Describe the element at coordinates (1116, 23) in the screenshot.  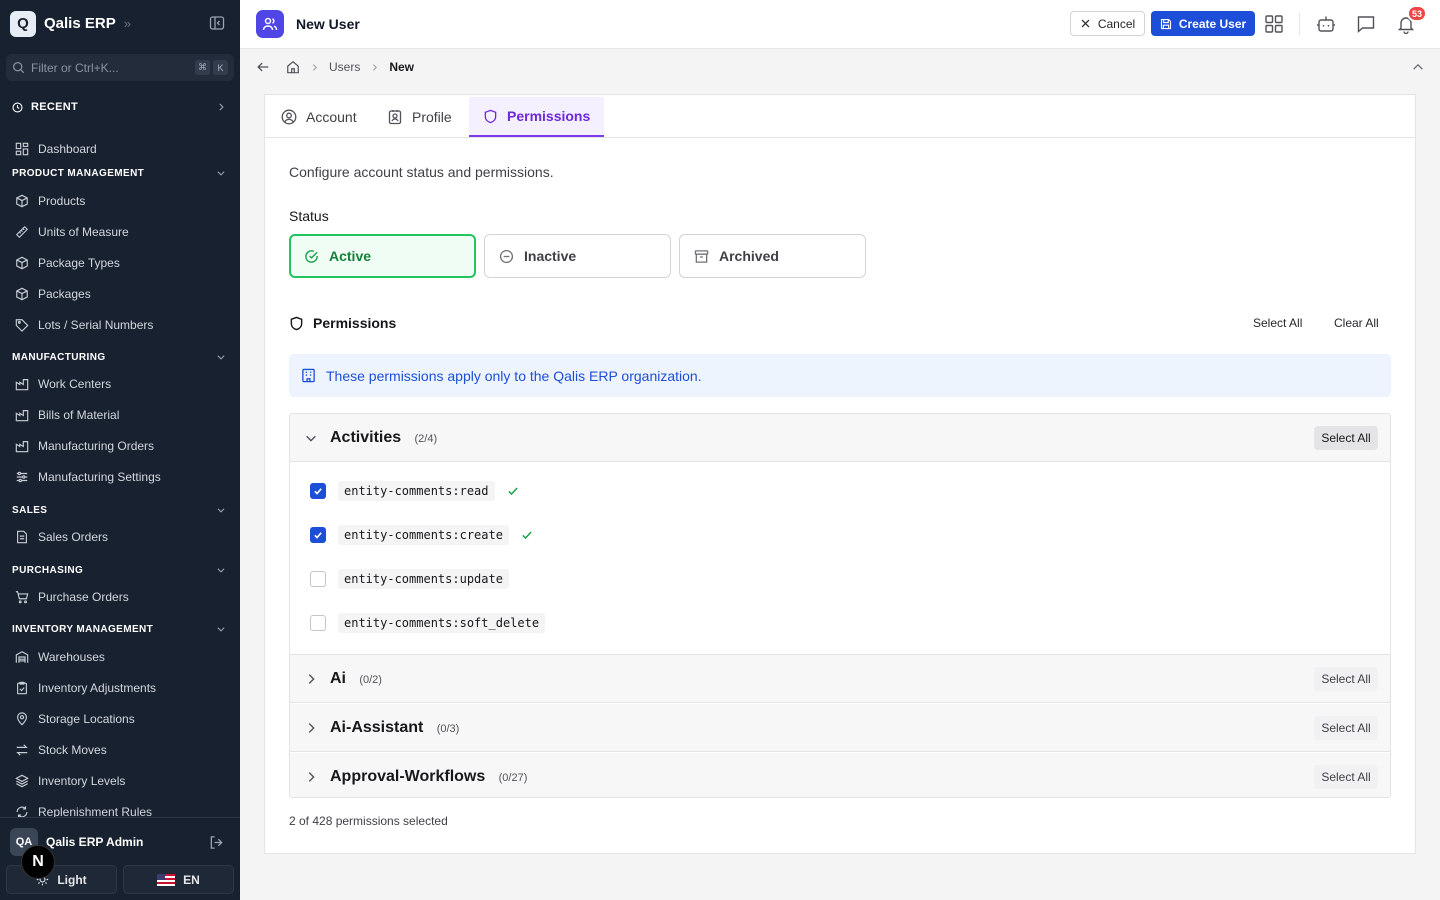
I see `cancel-label: Cancel` at that location.